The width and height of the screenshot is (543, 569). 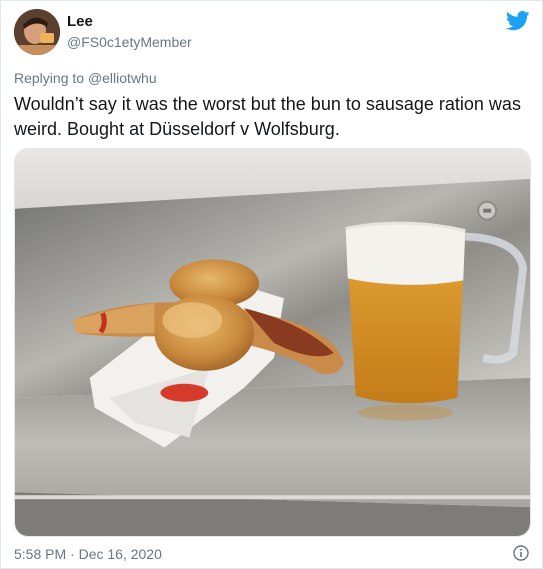 What do you see at coordinates (122, 78) in the screenshot?
I see `reply-mention-link: @elliotwhu` at bounding box center [122, 78].